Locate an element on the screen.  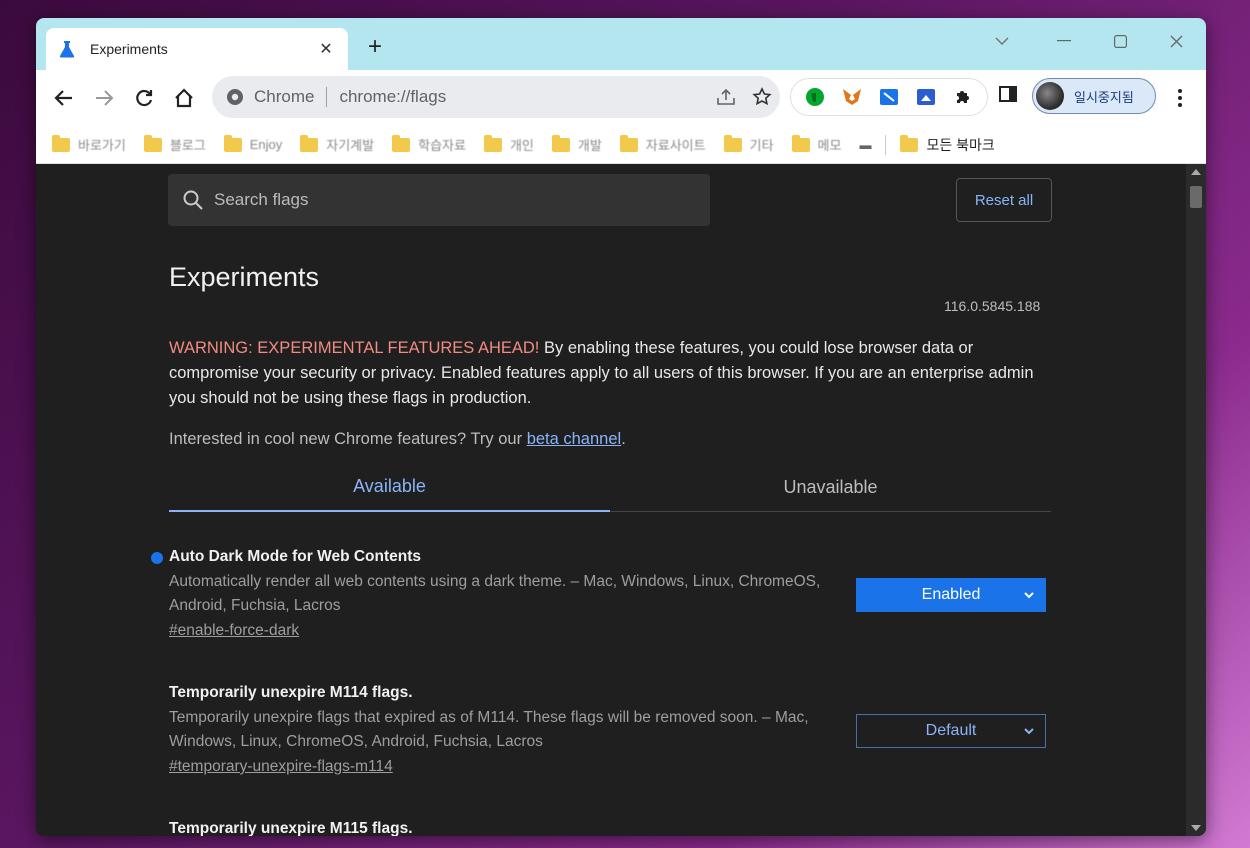
flags-tabs: Available Unavailable is located at coordinates (610, 487).